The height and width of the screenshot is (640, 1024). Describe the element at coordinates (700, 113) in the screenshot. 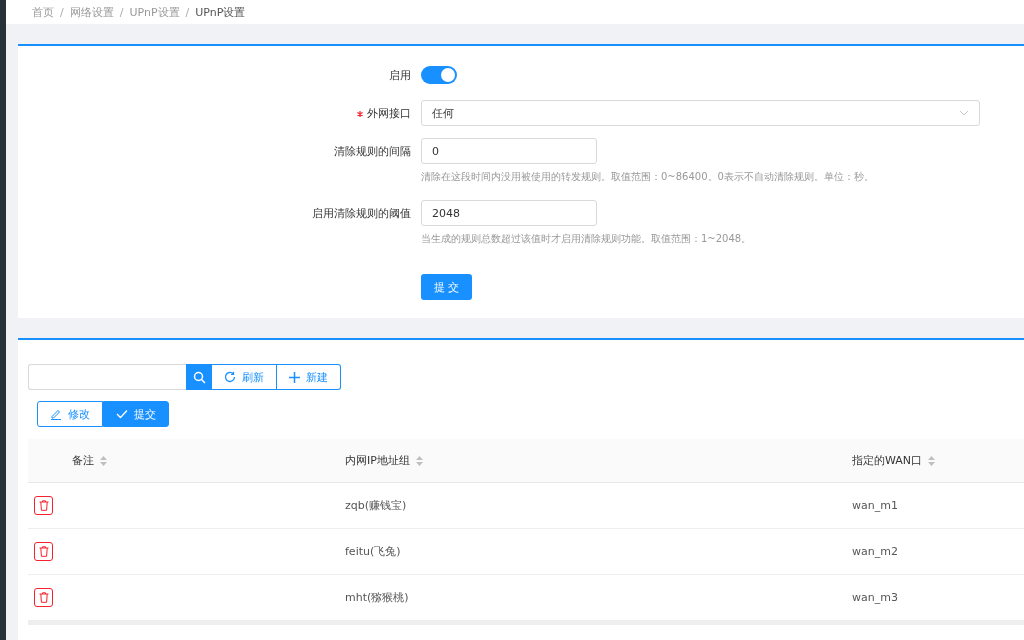

I see `wan-interface-select: 任何` at that location.